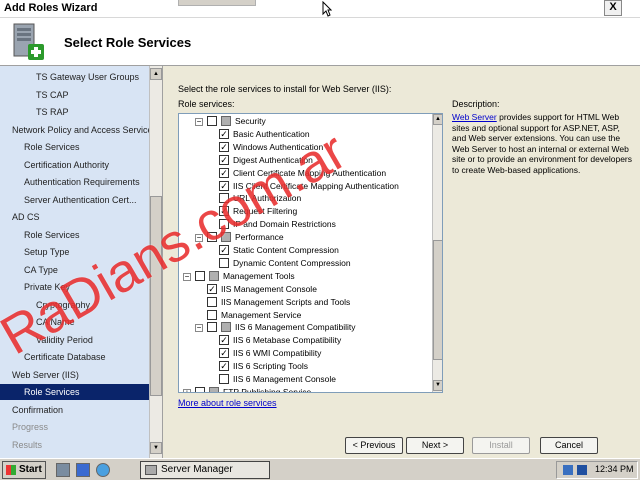 The image size is (640, 480). Describe the element at coordinates (569, 445) in the screenshot. I see `cancel-button: Cancel` at that location.